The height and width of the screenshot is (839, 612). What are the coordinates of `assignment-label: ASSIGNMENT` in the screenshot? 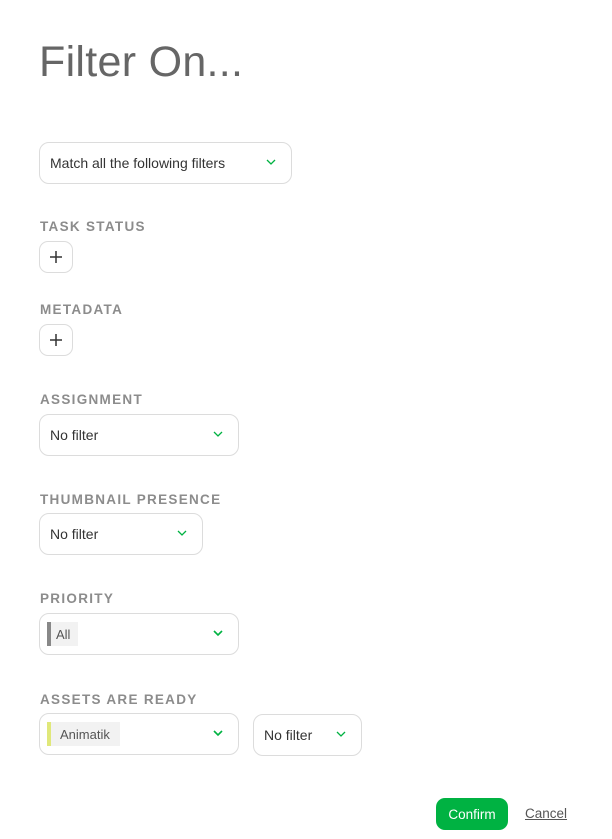 It's located at (92, 399).